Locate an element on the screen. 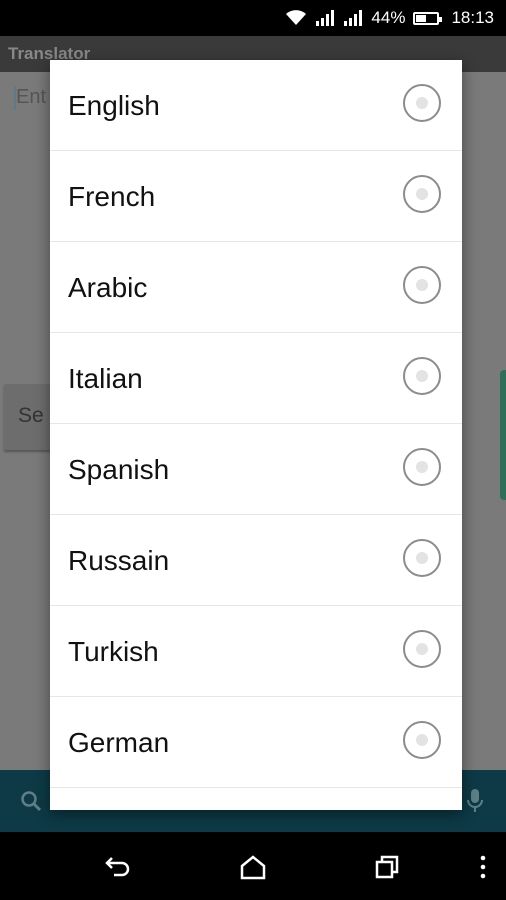 The height and width of the screenshot is (900, 506). option-italian: Italian is located at coordinates (256, 378).